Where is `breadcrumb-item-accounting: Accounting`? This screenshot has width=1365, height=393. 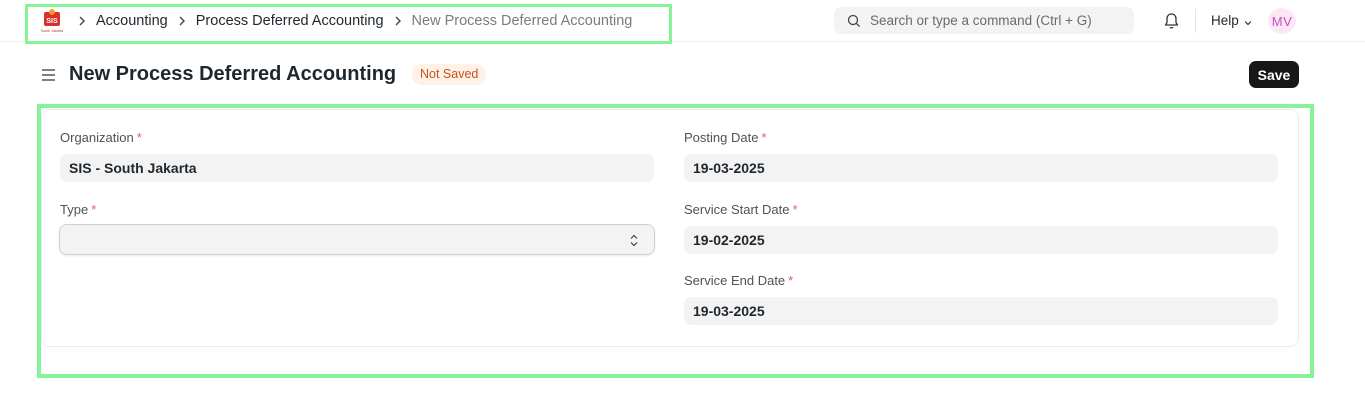 breadcrumb-item-accounting: Accounting is located at coordinates (132, 21).